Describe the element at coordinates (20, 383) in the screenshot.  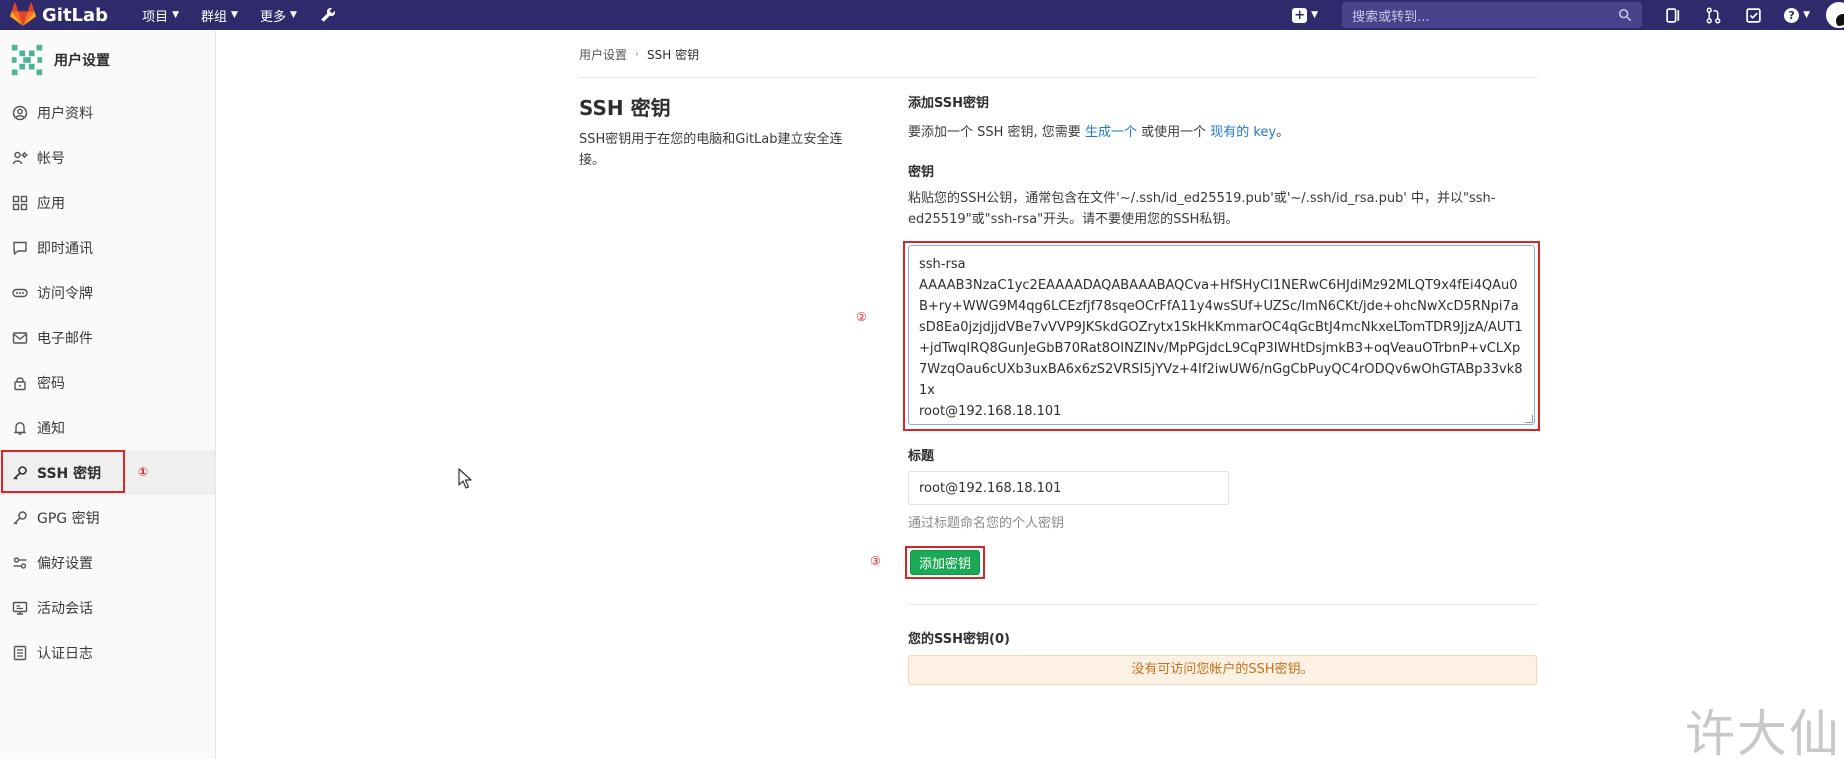
I see `lock-icon` at that location.